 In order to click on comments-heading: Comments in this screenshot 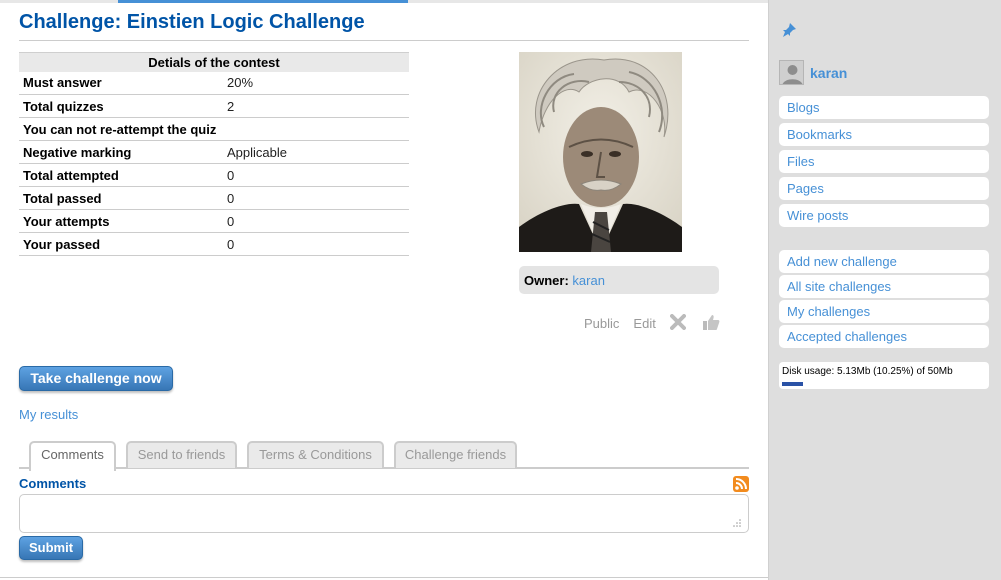, I will do `click(384, 484)`.